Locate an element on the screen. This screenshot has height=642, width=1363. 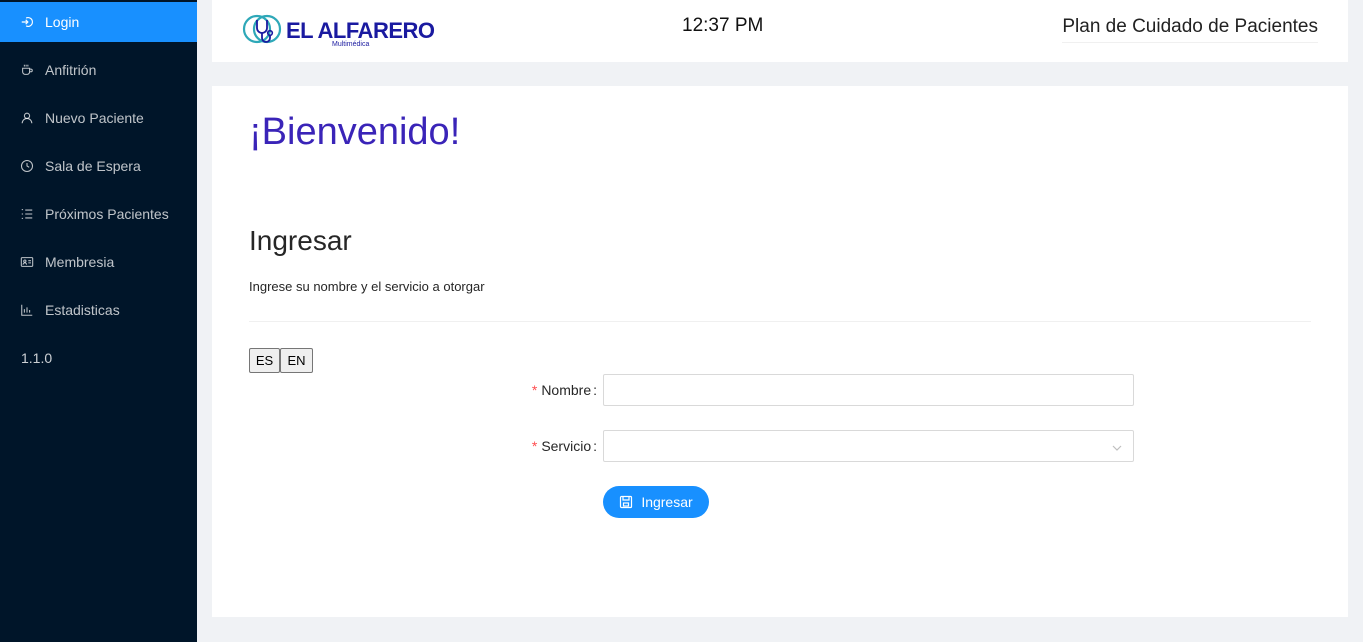
page-title: Ingresar is located at coordinates (300, 240).